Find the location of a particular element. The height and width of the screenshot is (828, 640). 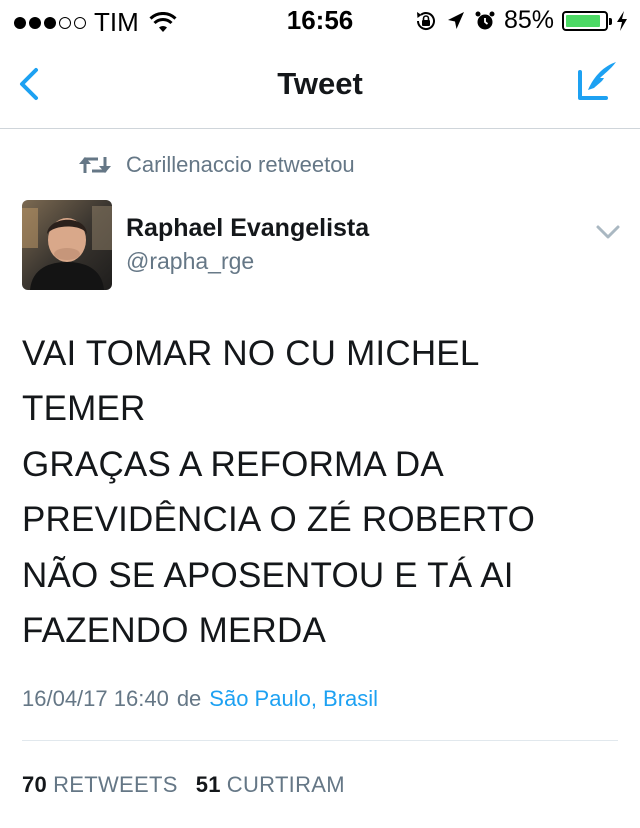

likes-label: CURTIRAM is located at coordinates (285, 784).